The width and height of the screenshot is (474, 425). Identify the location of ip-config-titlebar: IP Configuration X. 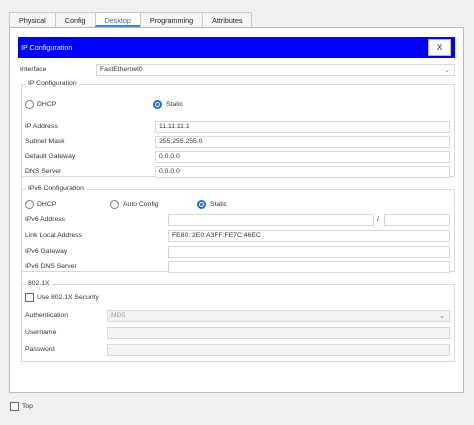
(236, 47).